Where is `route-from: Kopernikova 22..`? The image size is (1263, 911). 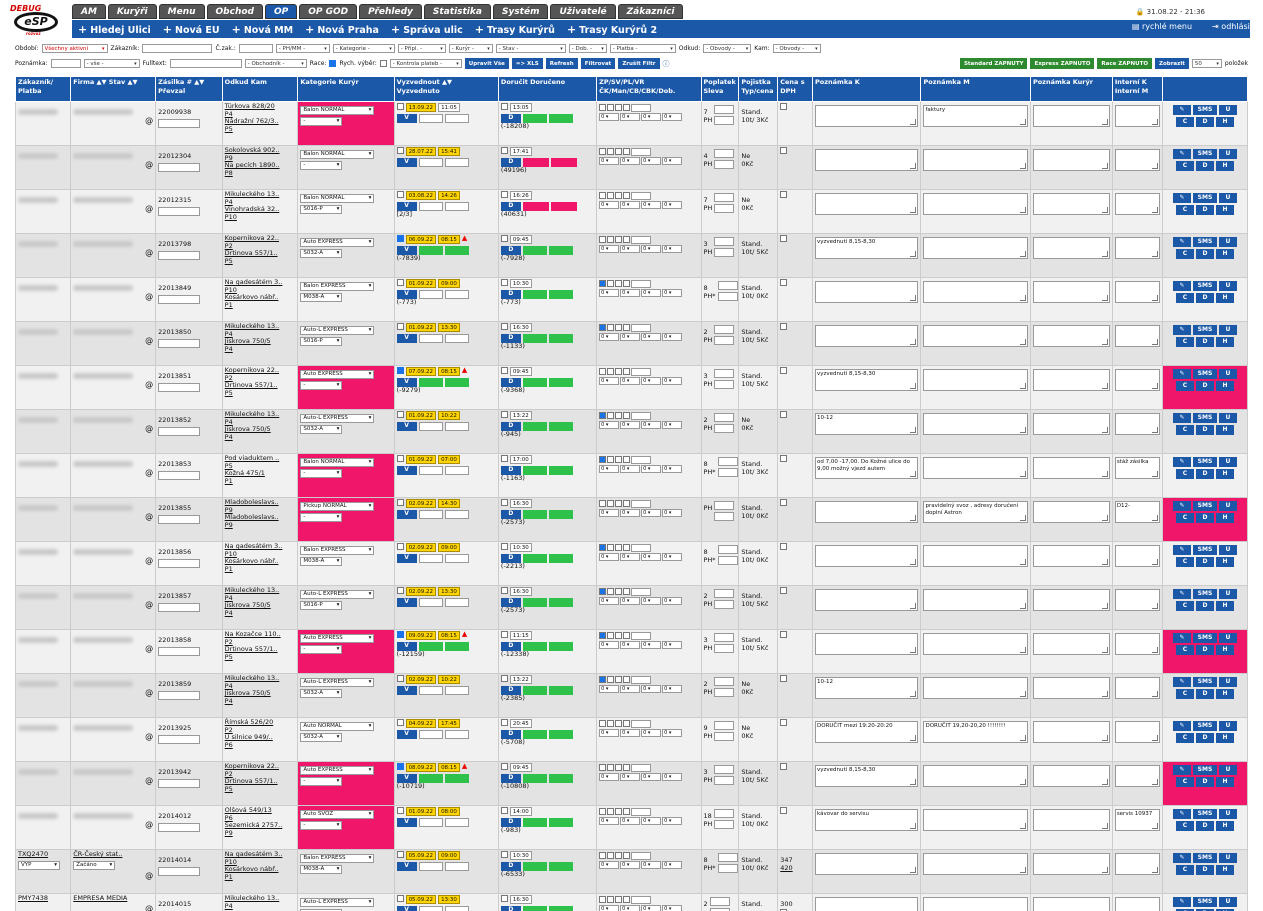 route-from: Kopernikova 22.. is located at coordinates (260, 239).